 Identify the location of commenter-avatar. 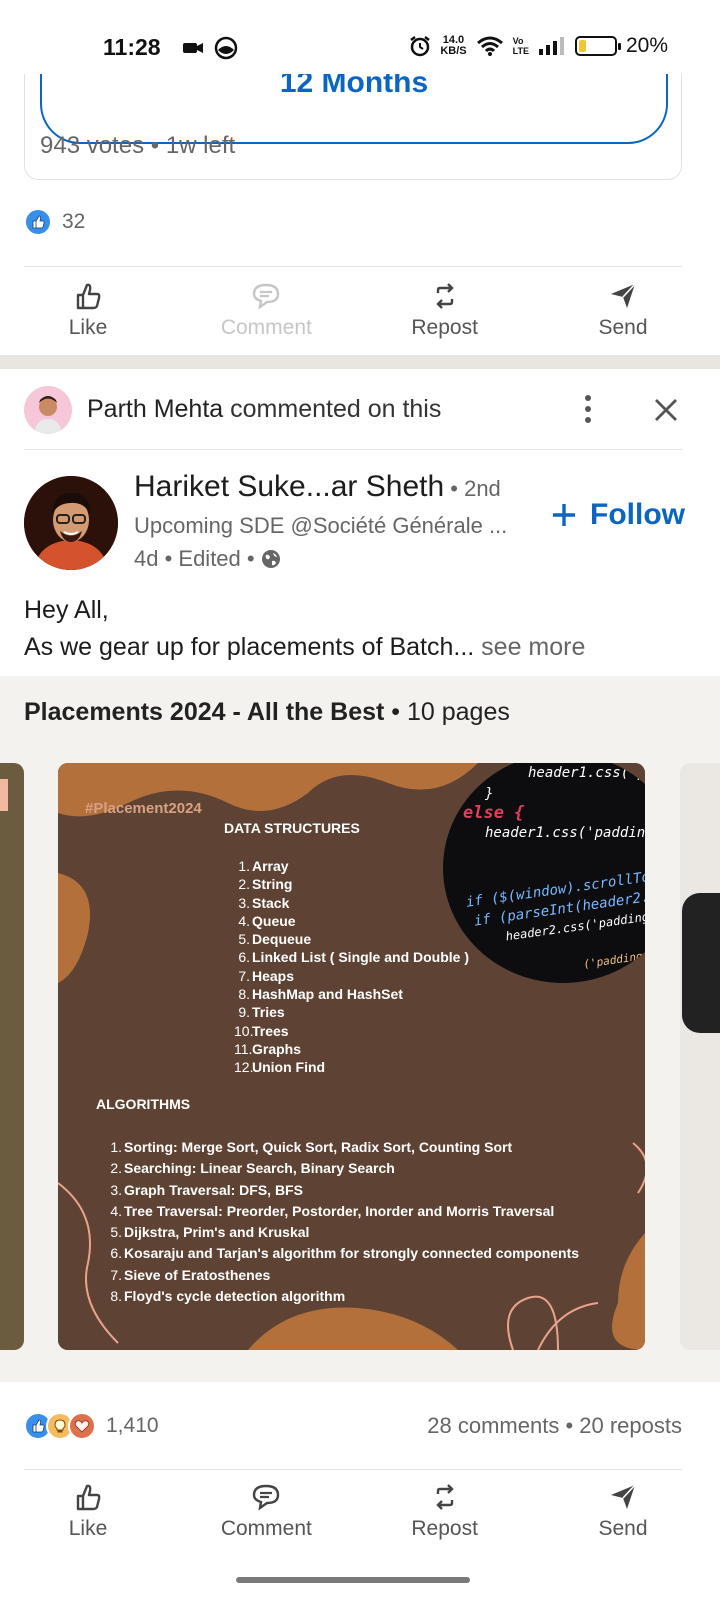
(48, 410).